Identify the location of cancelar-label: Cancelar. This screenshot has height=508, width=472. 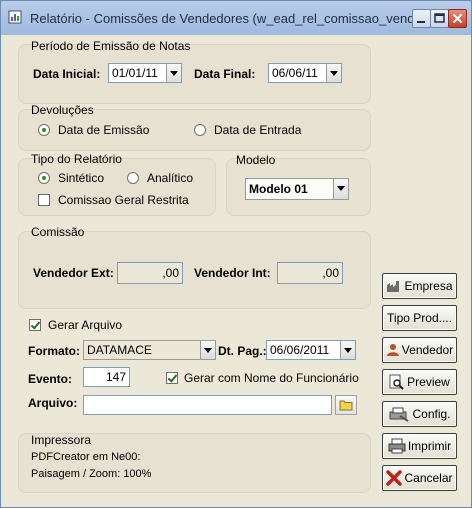
(428, 478).